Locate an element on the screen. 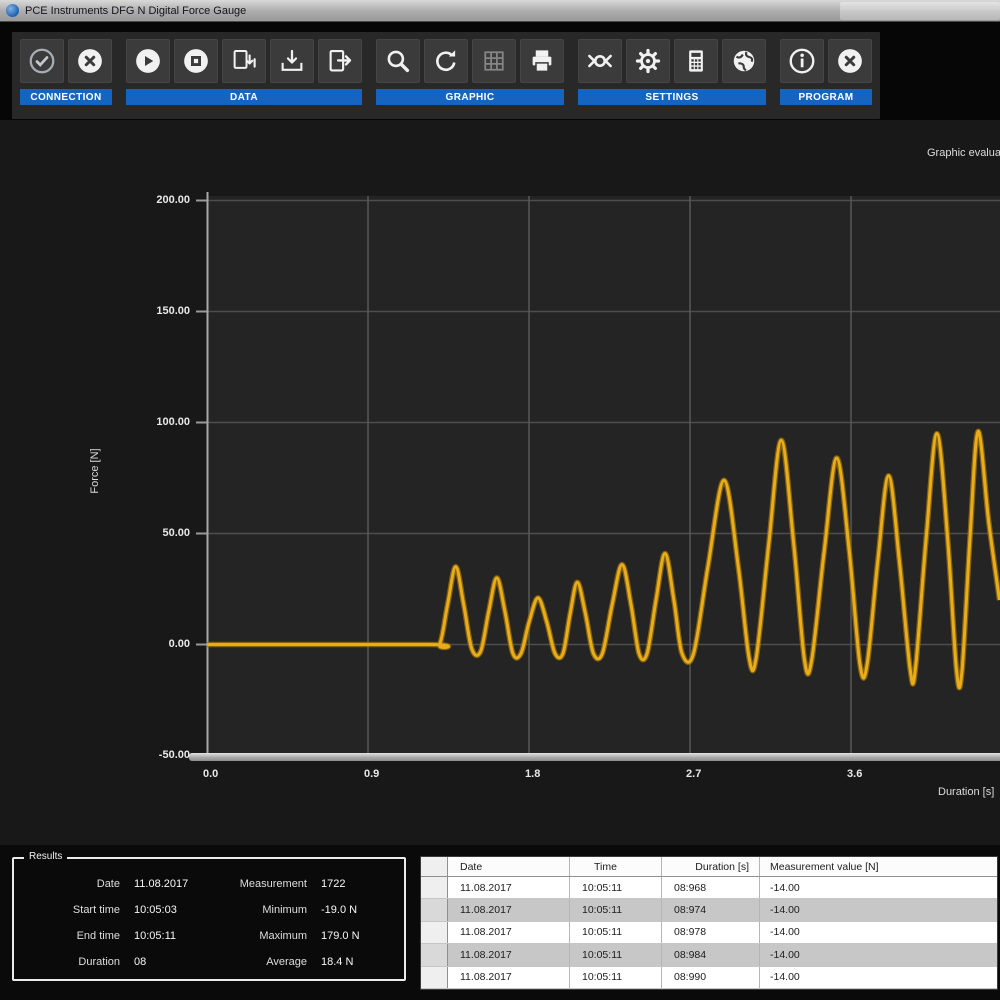 The width and height of the screenshot is (1000, 1000). refresh-button is located at coordinates (446, 61).